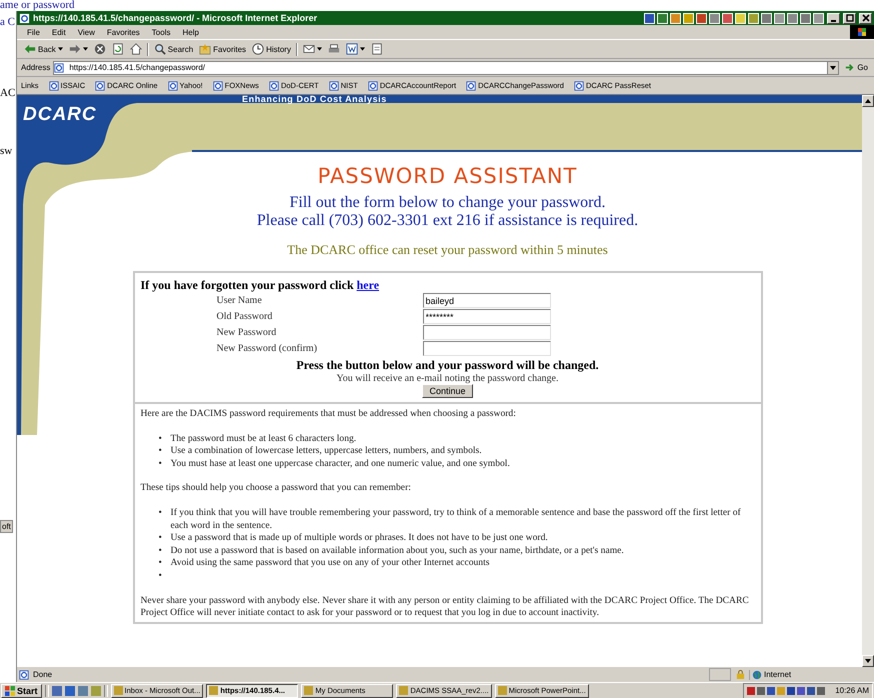  I want to click on maximize-icon, so click(850, 18).